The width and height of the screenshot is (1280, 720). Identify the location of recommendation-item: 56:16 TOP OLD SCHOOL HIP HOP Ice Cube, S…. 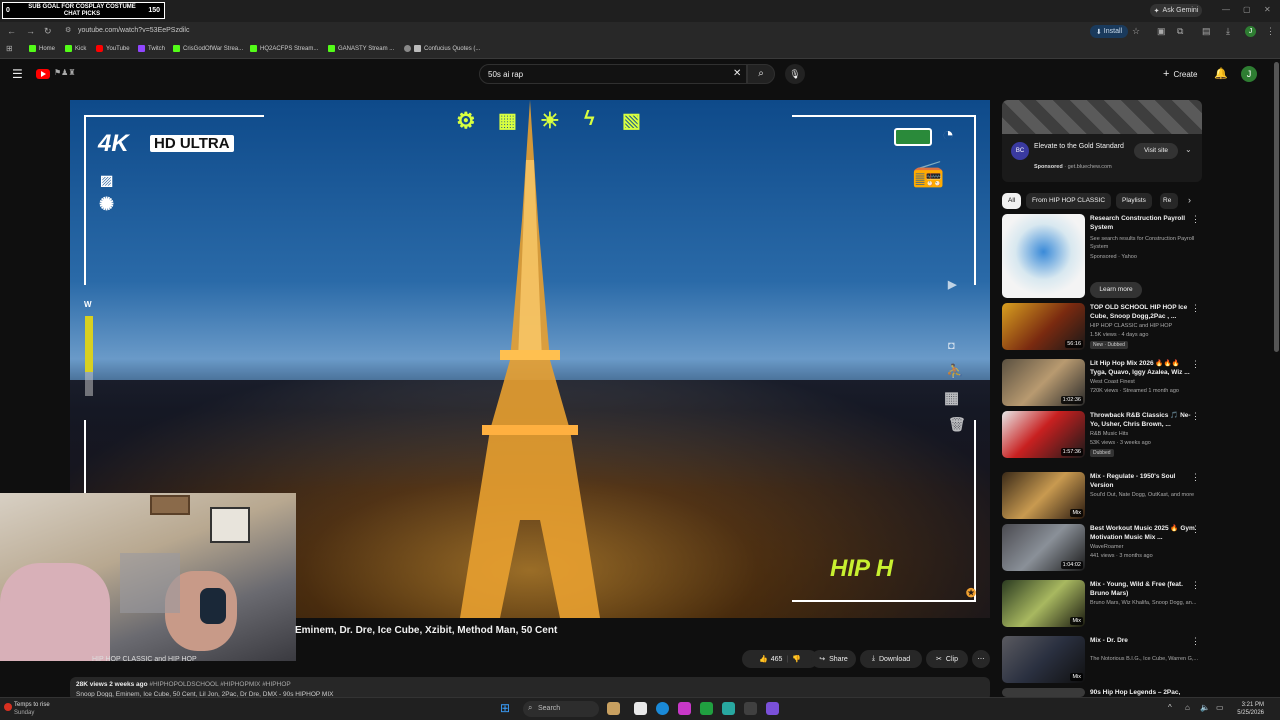
(1102, 328).